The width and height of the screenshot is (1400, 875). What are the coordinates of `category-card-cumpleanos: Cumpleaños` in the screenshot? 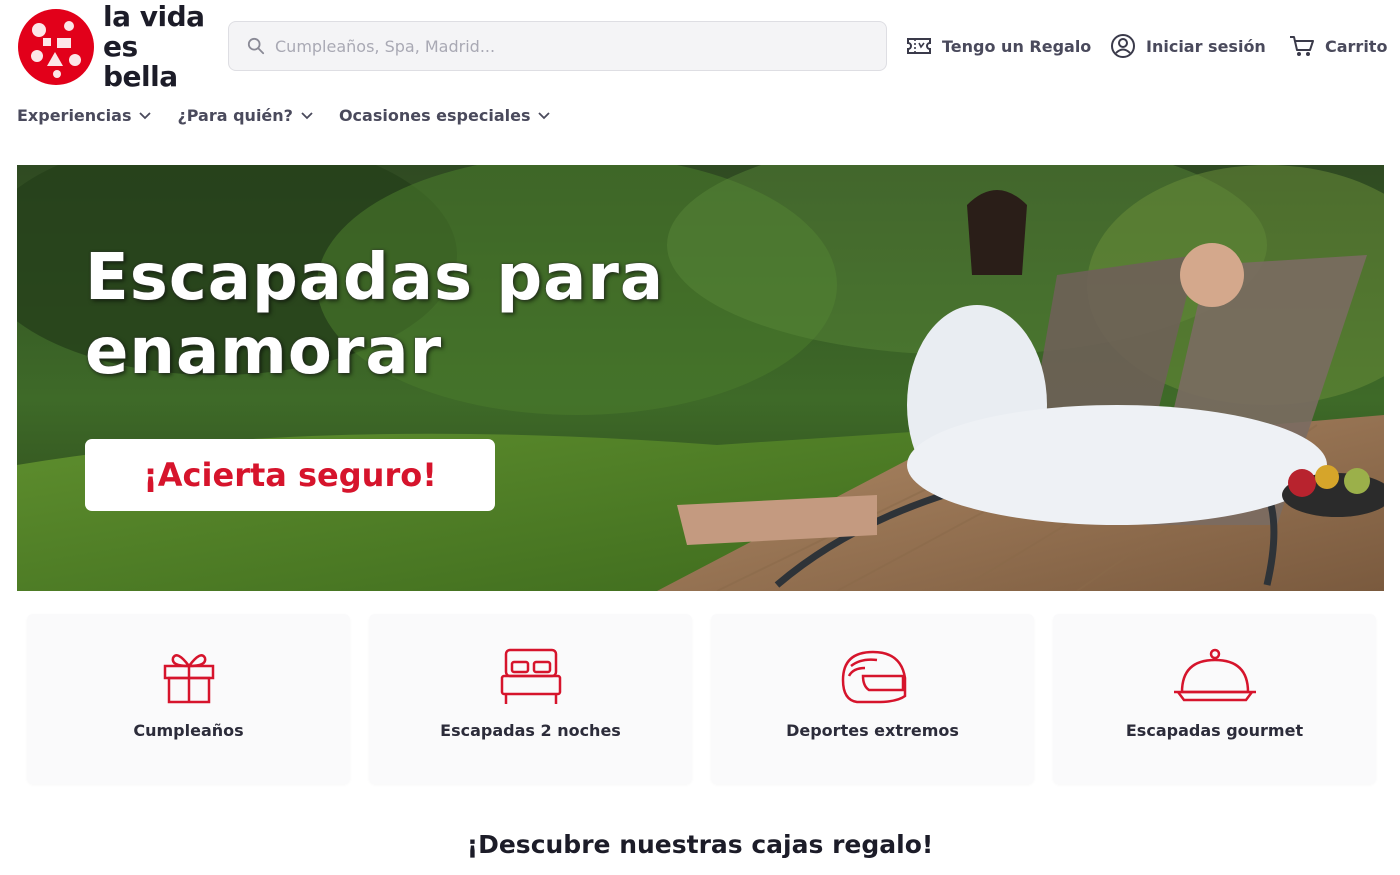 It's located at (188, 699).